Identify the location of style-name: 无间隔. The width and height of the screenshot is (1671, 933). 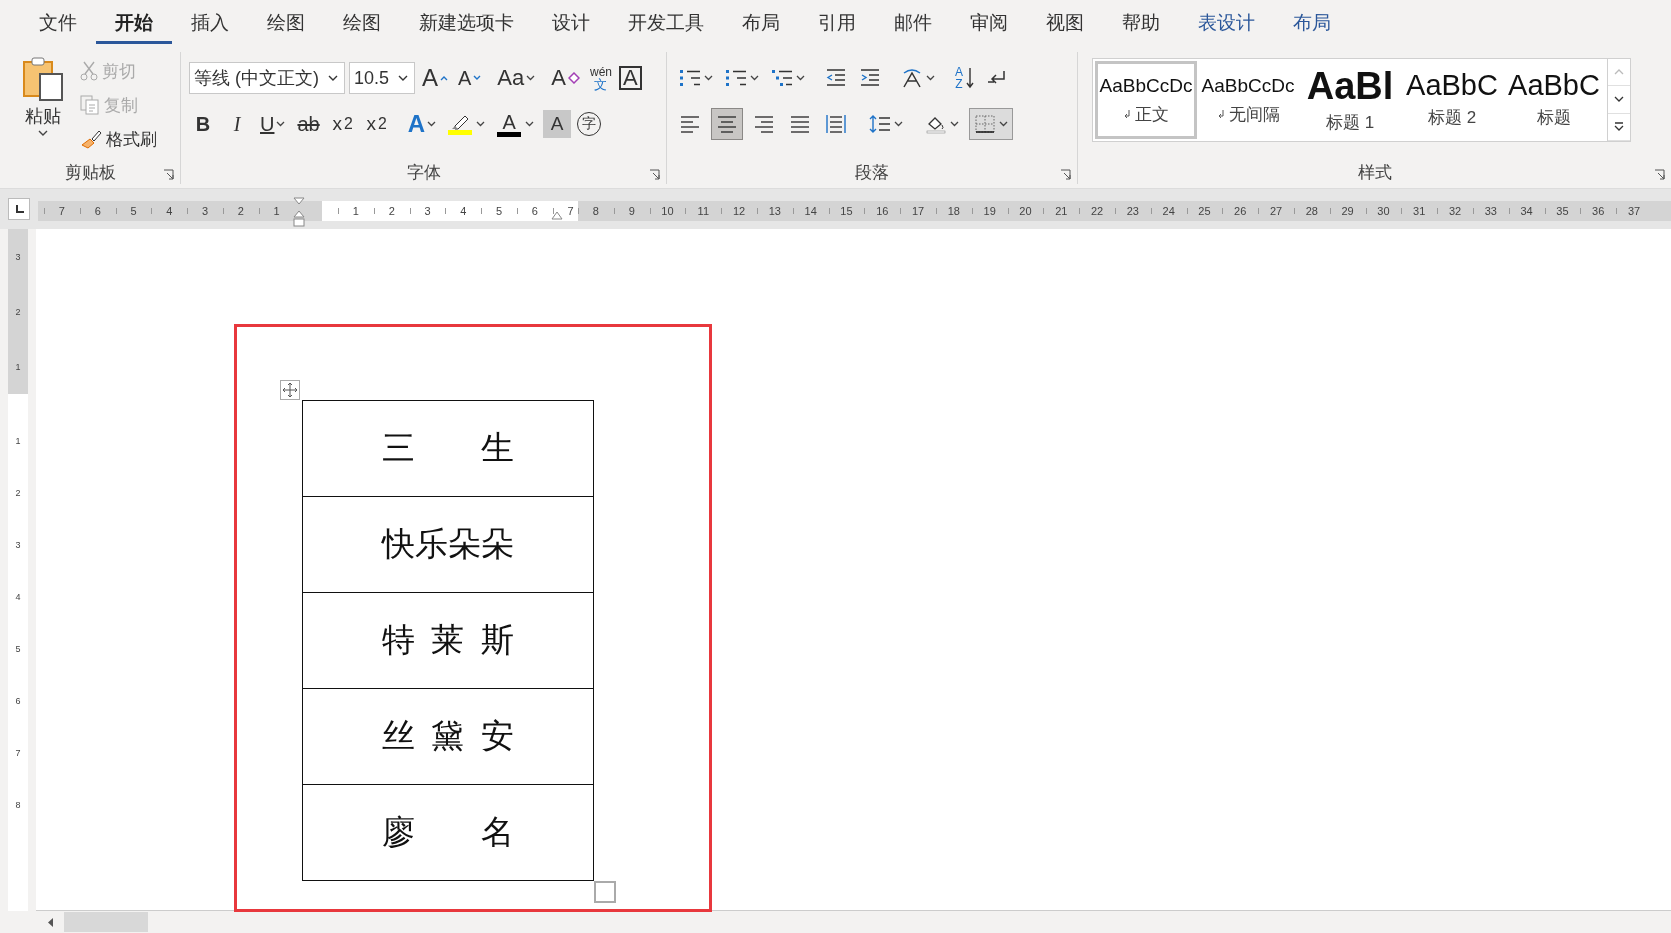
(1248, 114).